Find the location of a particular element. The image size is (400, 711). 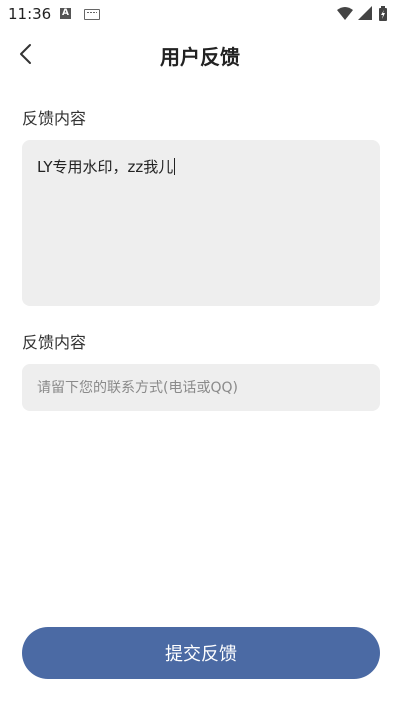

battery-charging-icon is located at coordinates (383, 13).